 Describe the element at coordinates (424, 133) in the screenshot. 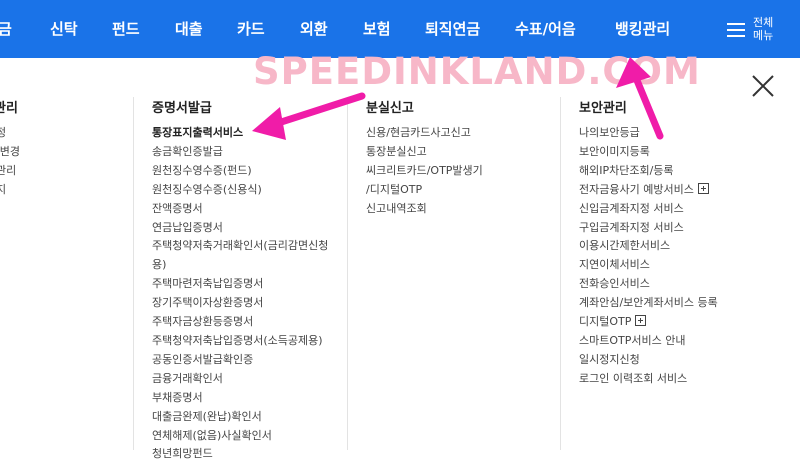

I see `menu-item: 신용/현금카드사고신고` at that location.